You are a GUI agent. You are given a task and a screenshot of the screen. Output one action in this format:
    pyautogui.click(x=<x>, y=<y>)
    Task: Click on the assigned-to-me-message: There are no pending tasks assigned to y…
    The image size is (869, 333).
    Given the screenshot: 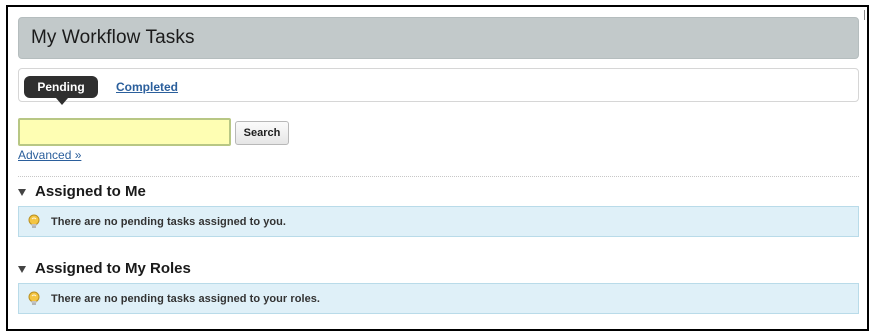 What is the action you would take?
    pyautogui.click(x=169, y=221)
    